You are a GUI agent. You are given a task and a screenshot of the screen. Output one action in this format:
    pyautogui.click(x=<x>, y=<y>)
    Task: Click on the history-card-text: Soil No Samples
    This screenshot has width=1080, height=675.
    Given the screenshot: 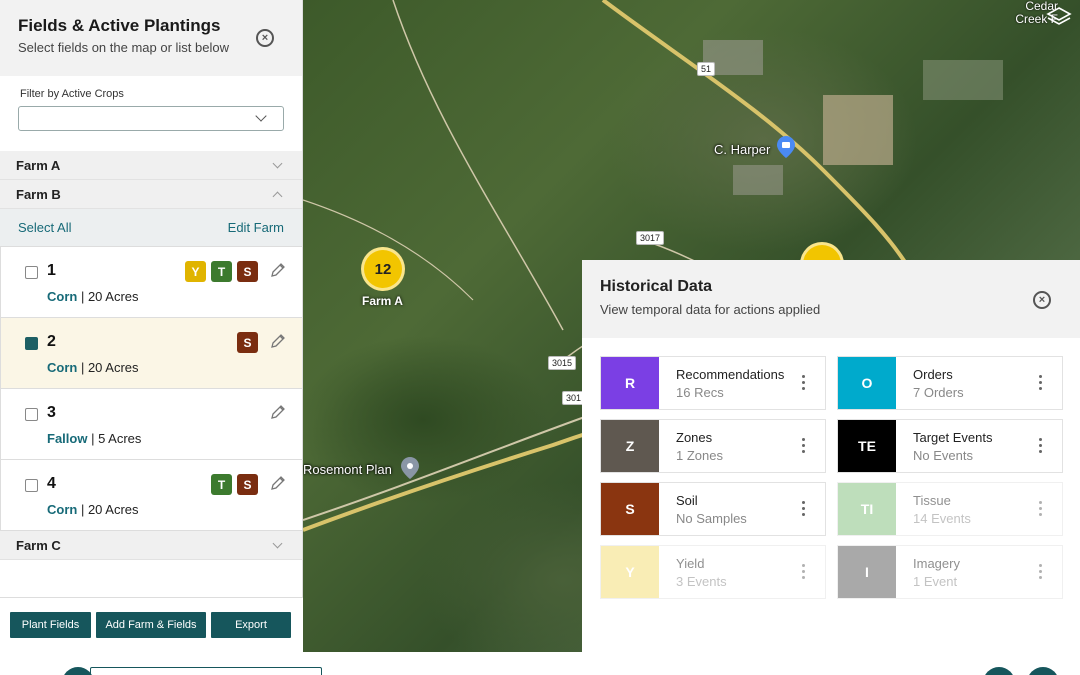 What is the action you would take?
    pyautogui.click(x=703, y=509)
    